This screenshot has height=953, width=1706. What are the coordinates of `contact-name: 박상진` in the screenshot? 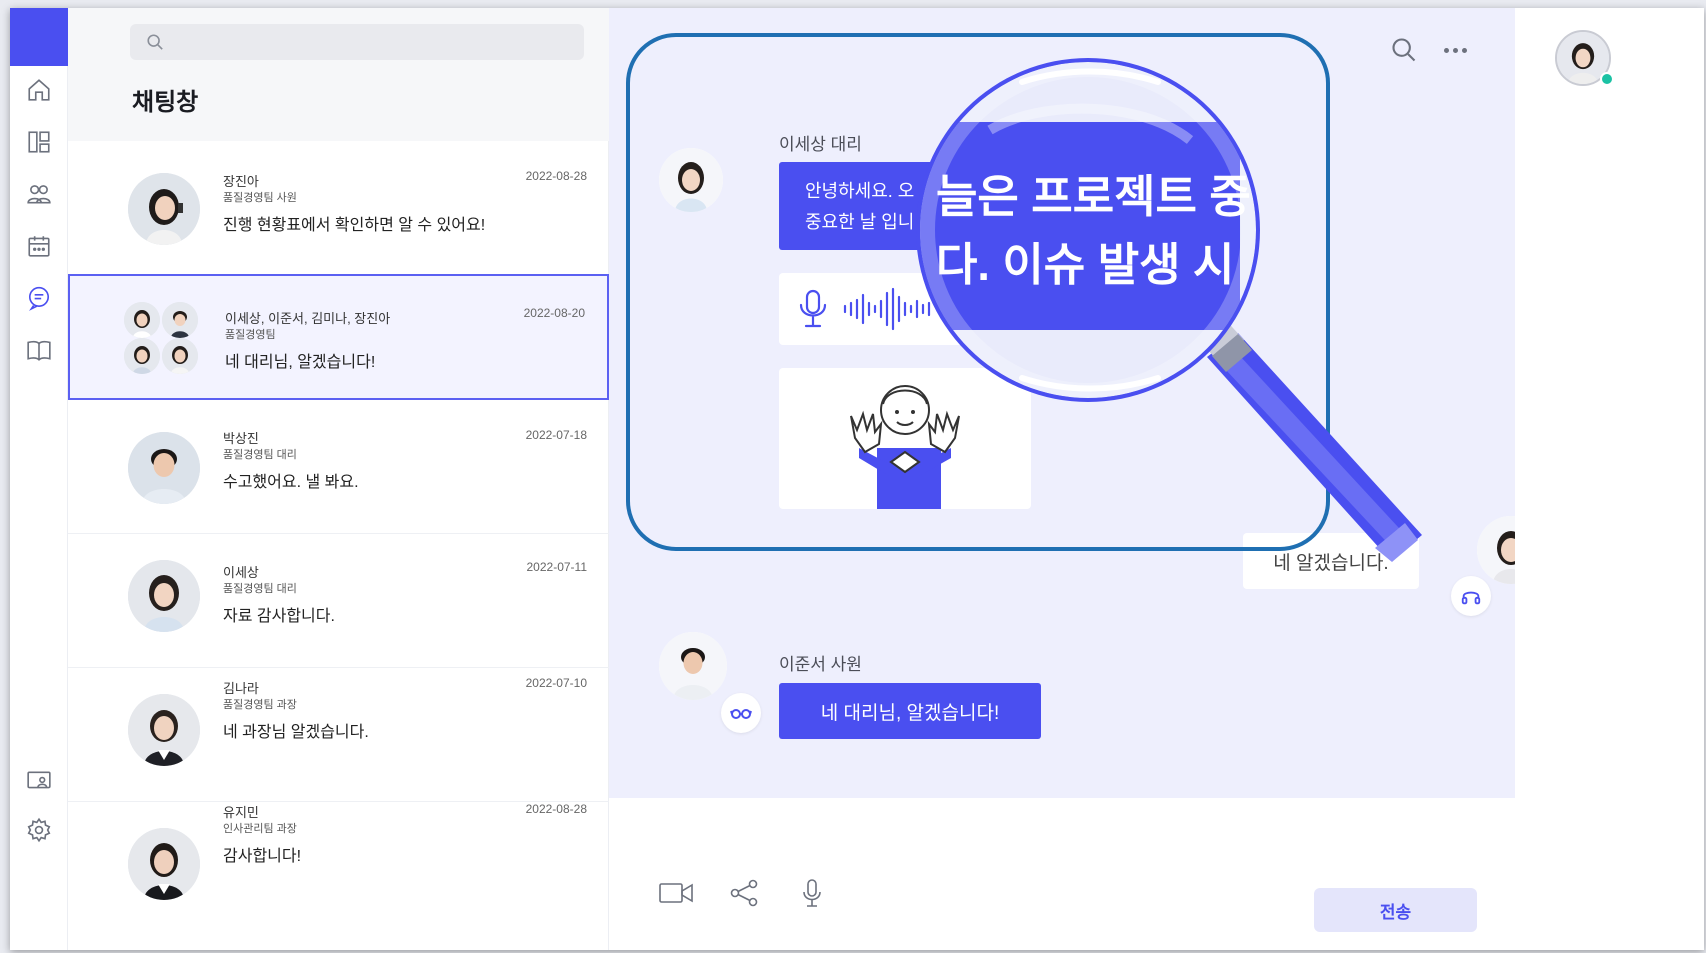 It's located at (241, 438).